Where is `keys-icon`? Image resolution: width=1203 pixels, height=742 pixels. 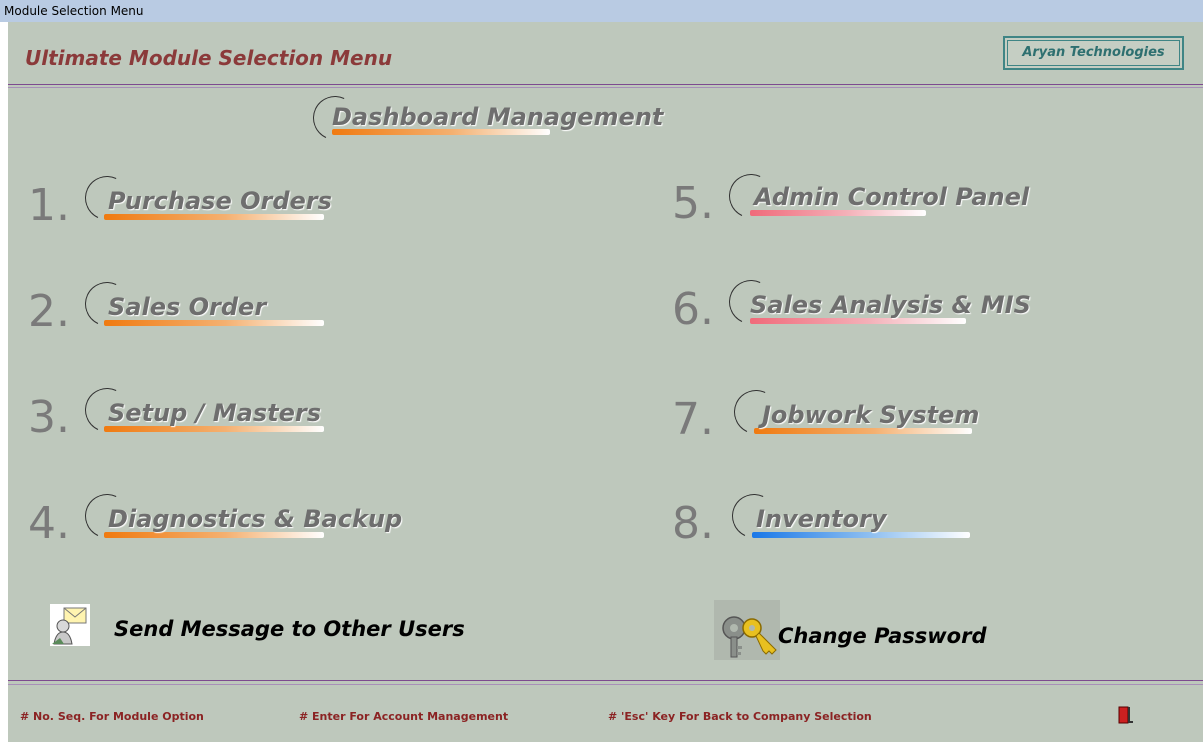 keys-icon is located at coordinates (747, 630).